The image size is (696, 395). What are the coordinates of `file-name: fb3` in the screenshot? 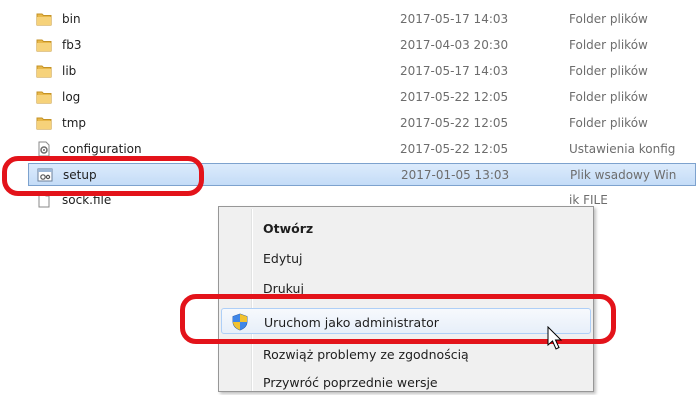 It's located at (72, 45).